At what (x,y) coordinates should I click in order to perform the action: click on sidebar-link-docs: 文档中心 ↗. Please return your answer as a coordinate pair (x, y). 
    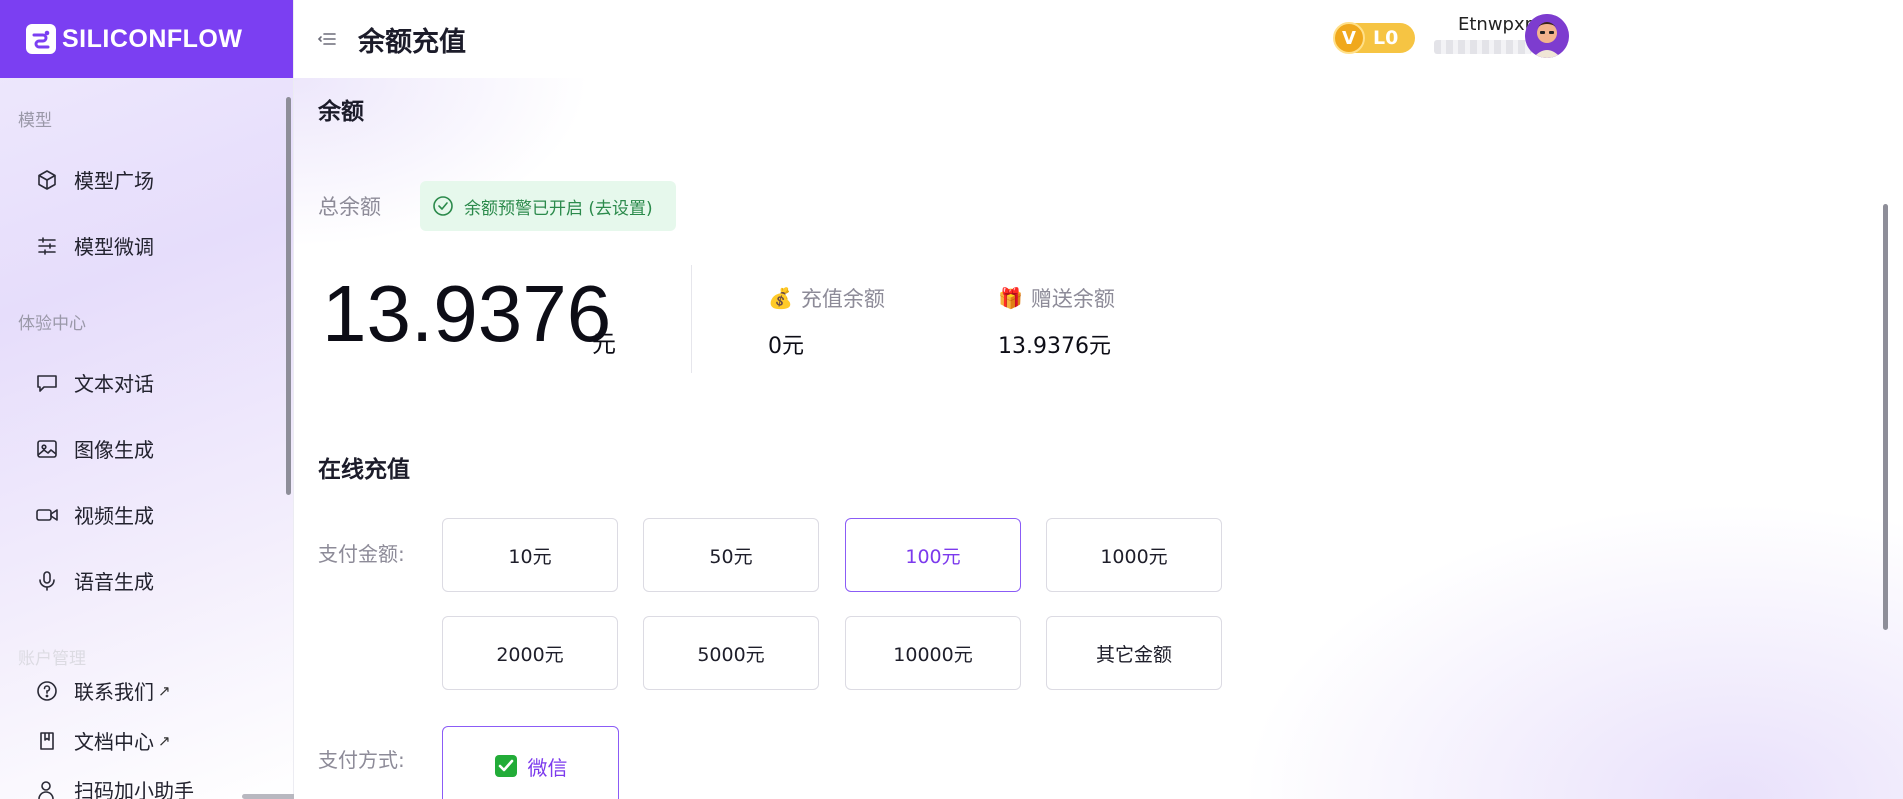
    Looking at the image, I should click on (102, 740).